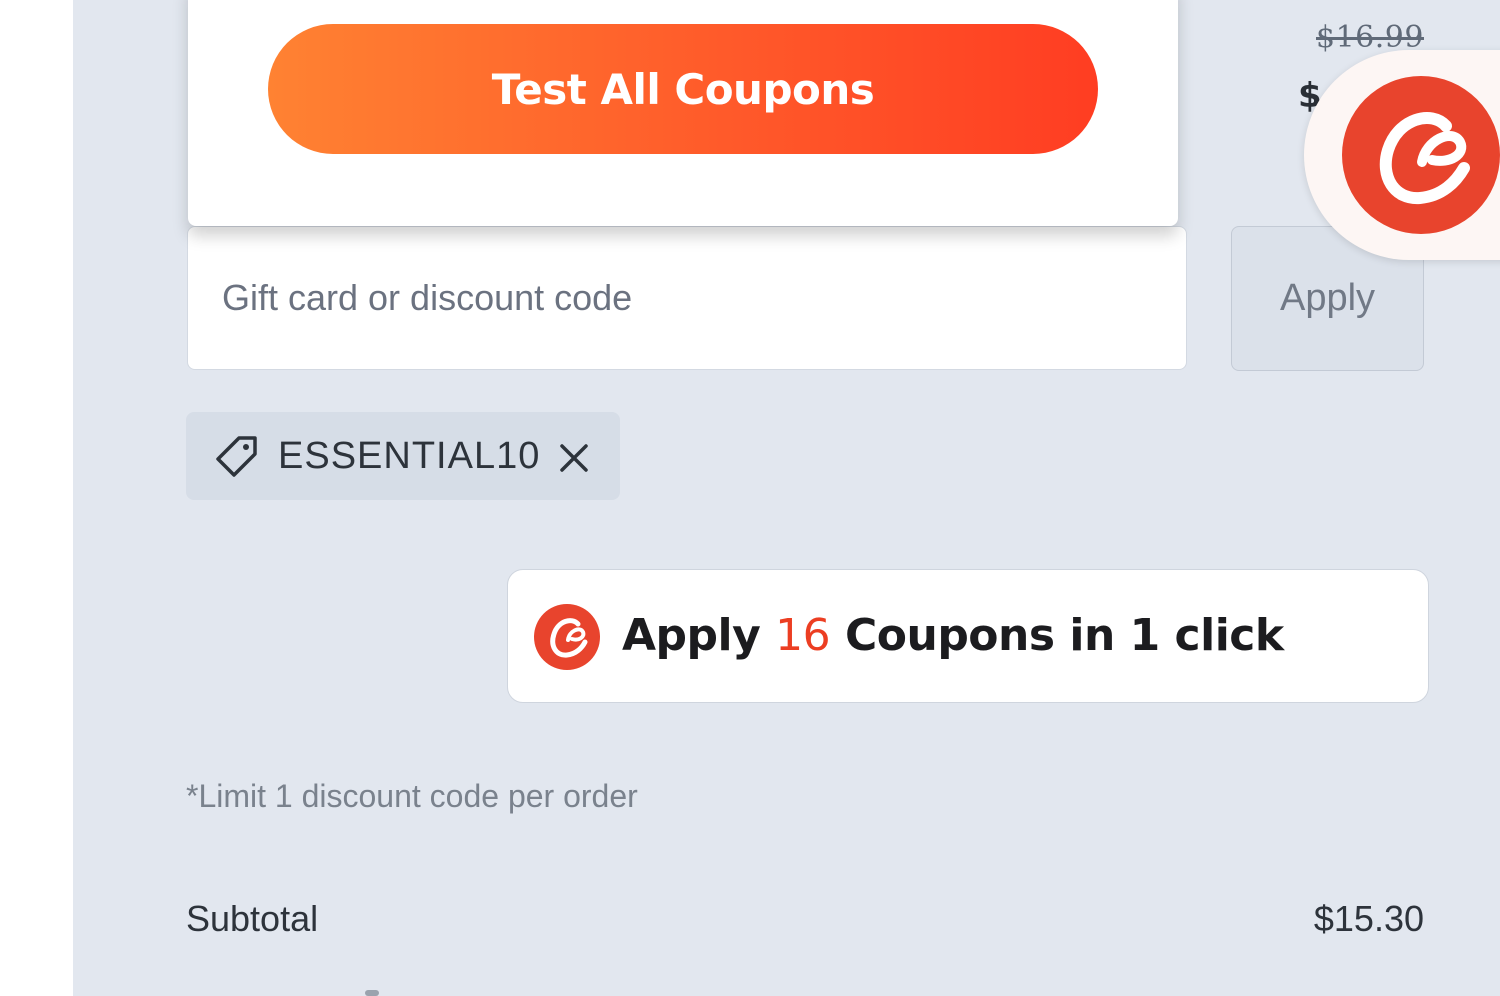 This screenshot has height=996, width=1500. I want to click on next-row-glyph, so click(372, 993).